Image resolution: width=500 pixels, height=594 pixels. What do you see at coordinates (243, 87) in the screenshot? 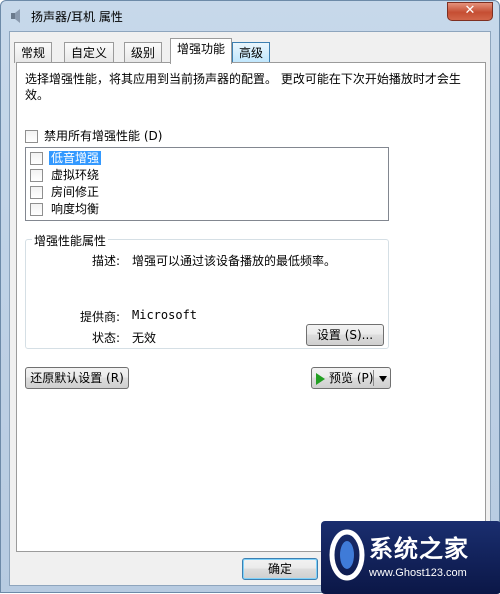
I see `enhancements-description: 选择增强性能，将其应用到当前扬声器的配置。 更改可能在下次开始播放时才会生效。` at bounding box center [243, 87].